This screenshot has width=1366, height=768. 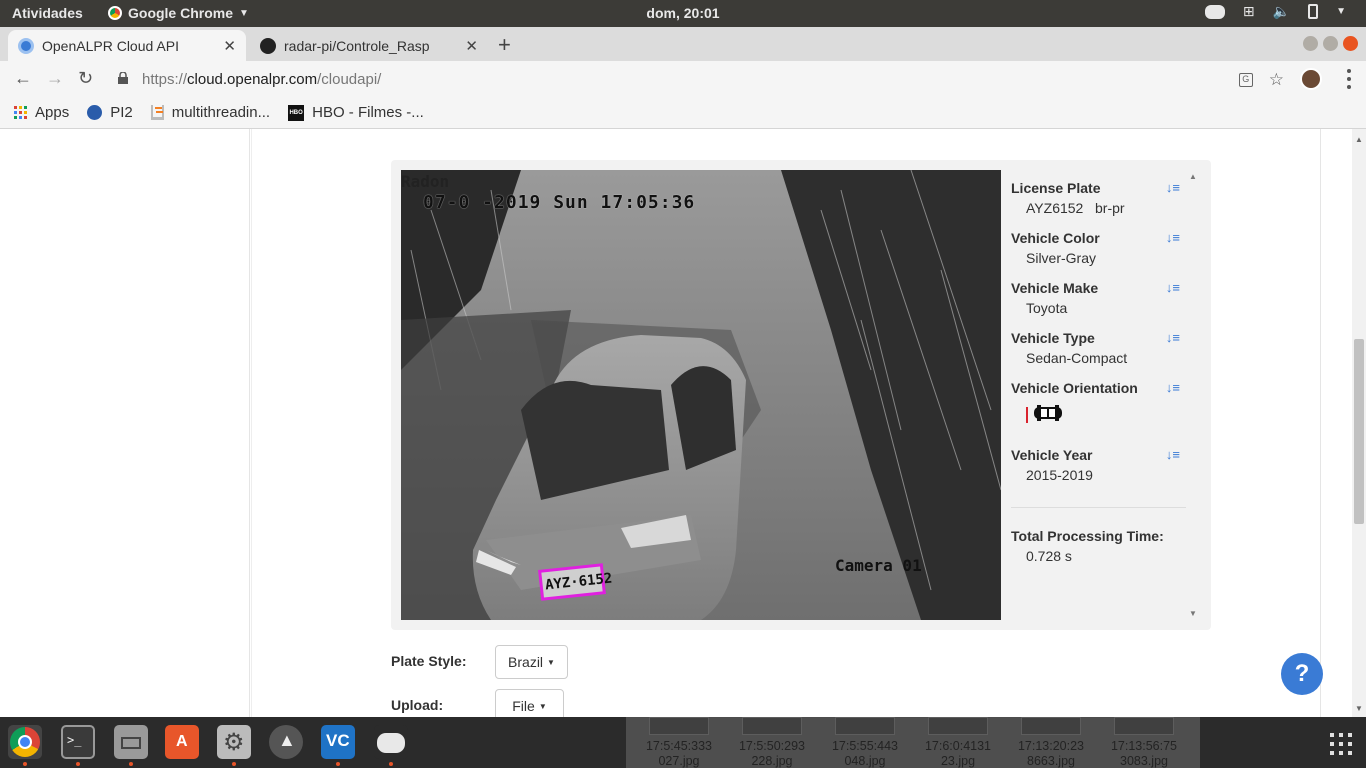 I want to click on divider, so click(x=1098, y=507).